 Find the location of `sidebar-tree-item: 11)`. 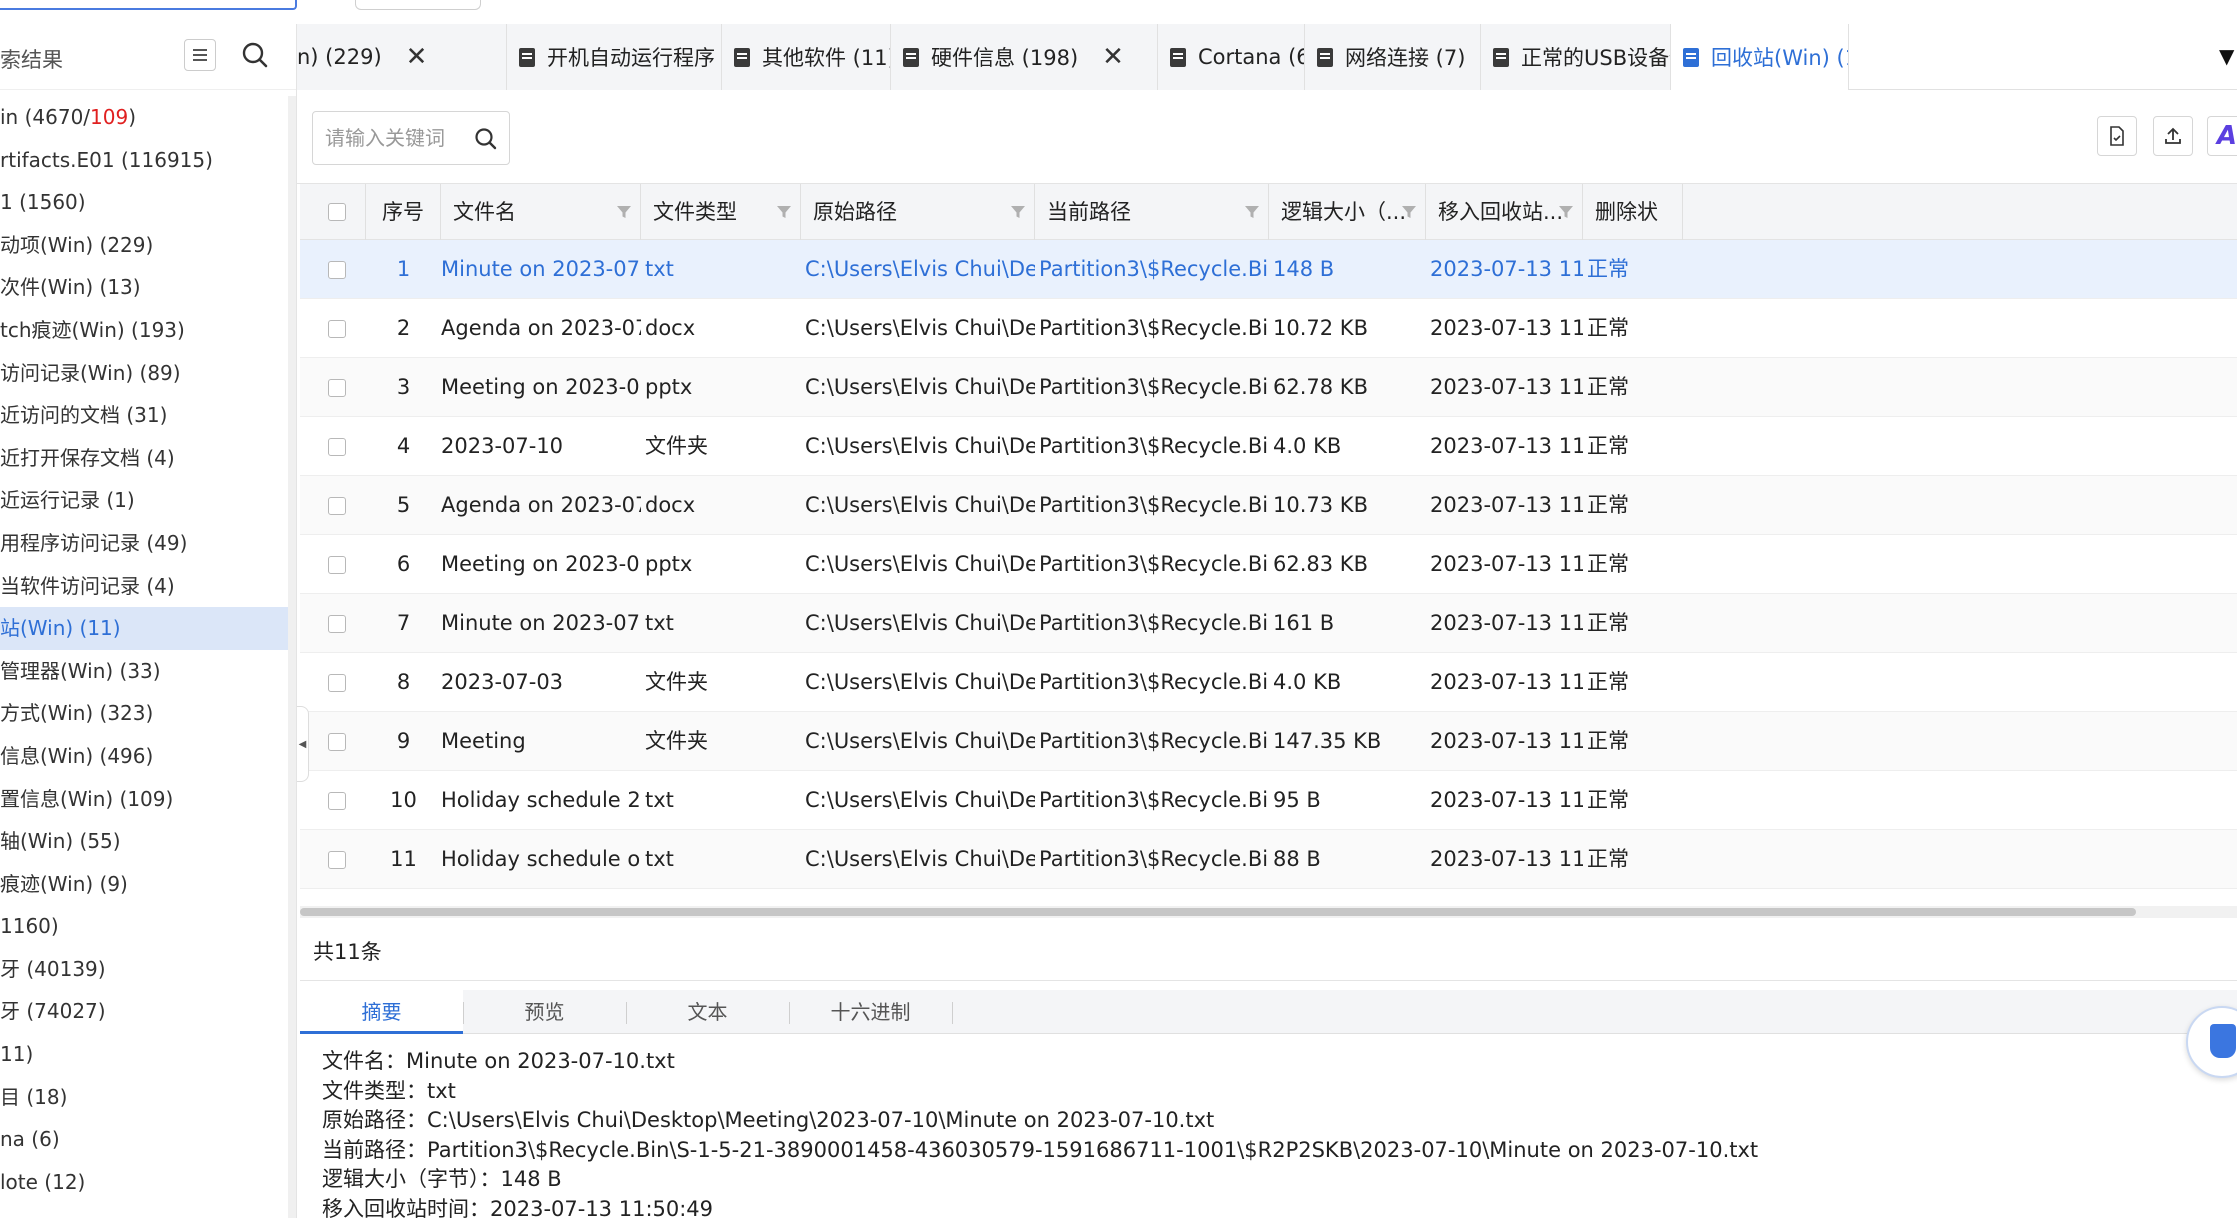

sidebar-tree-item: 11) is located at coordinates (144, 1054).